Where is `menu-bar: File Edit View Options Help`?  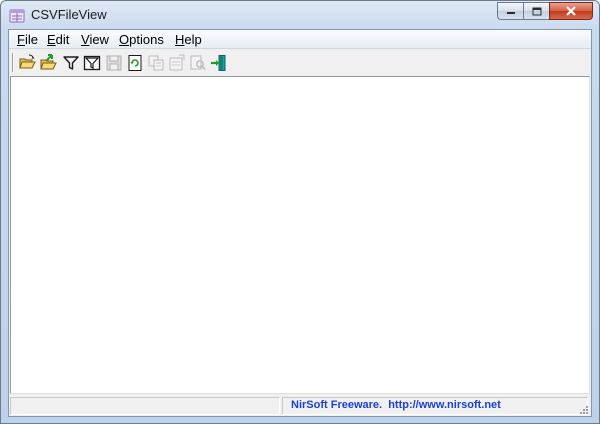
menu-bar: File Edit View Options Help is located at coordinates (300, 39).